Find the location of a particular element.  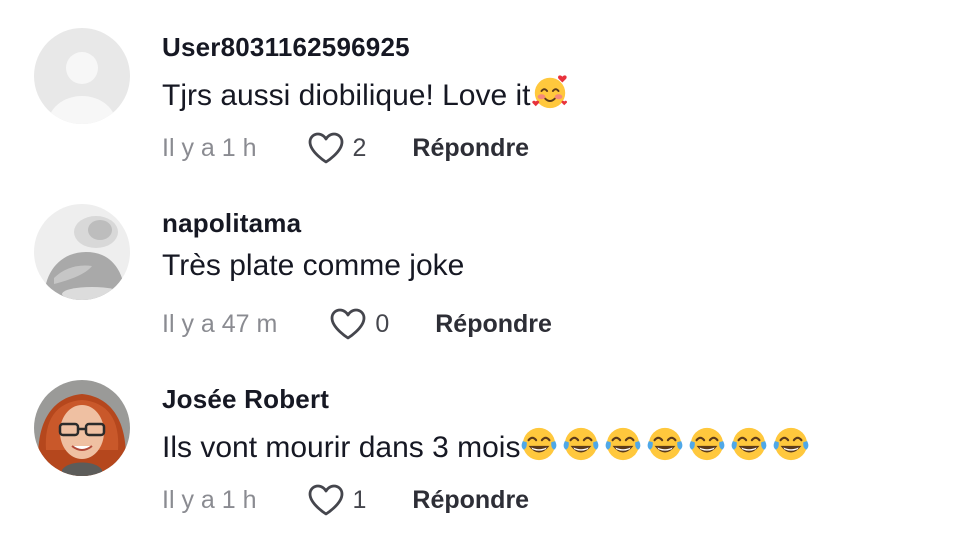

redhead-glasses-photo-avatar-icon is located at coordinates (82, 428).